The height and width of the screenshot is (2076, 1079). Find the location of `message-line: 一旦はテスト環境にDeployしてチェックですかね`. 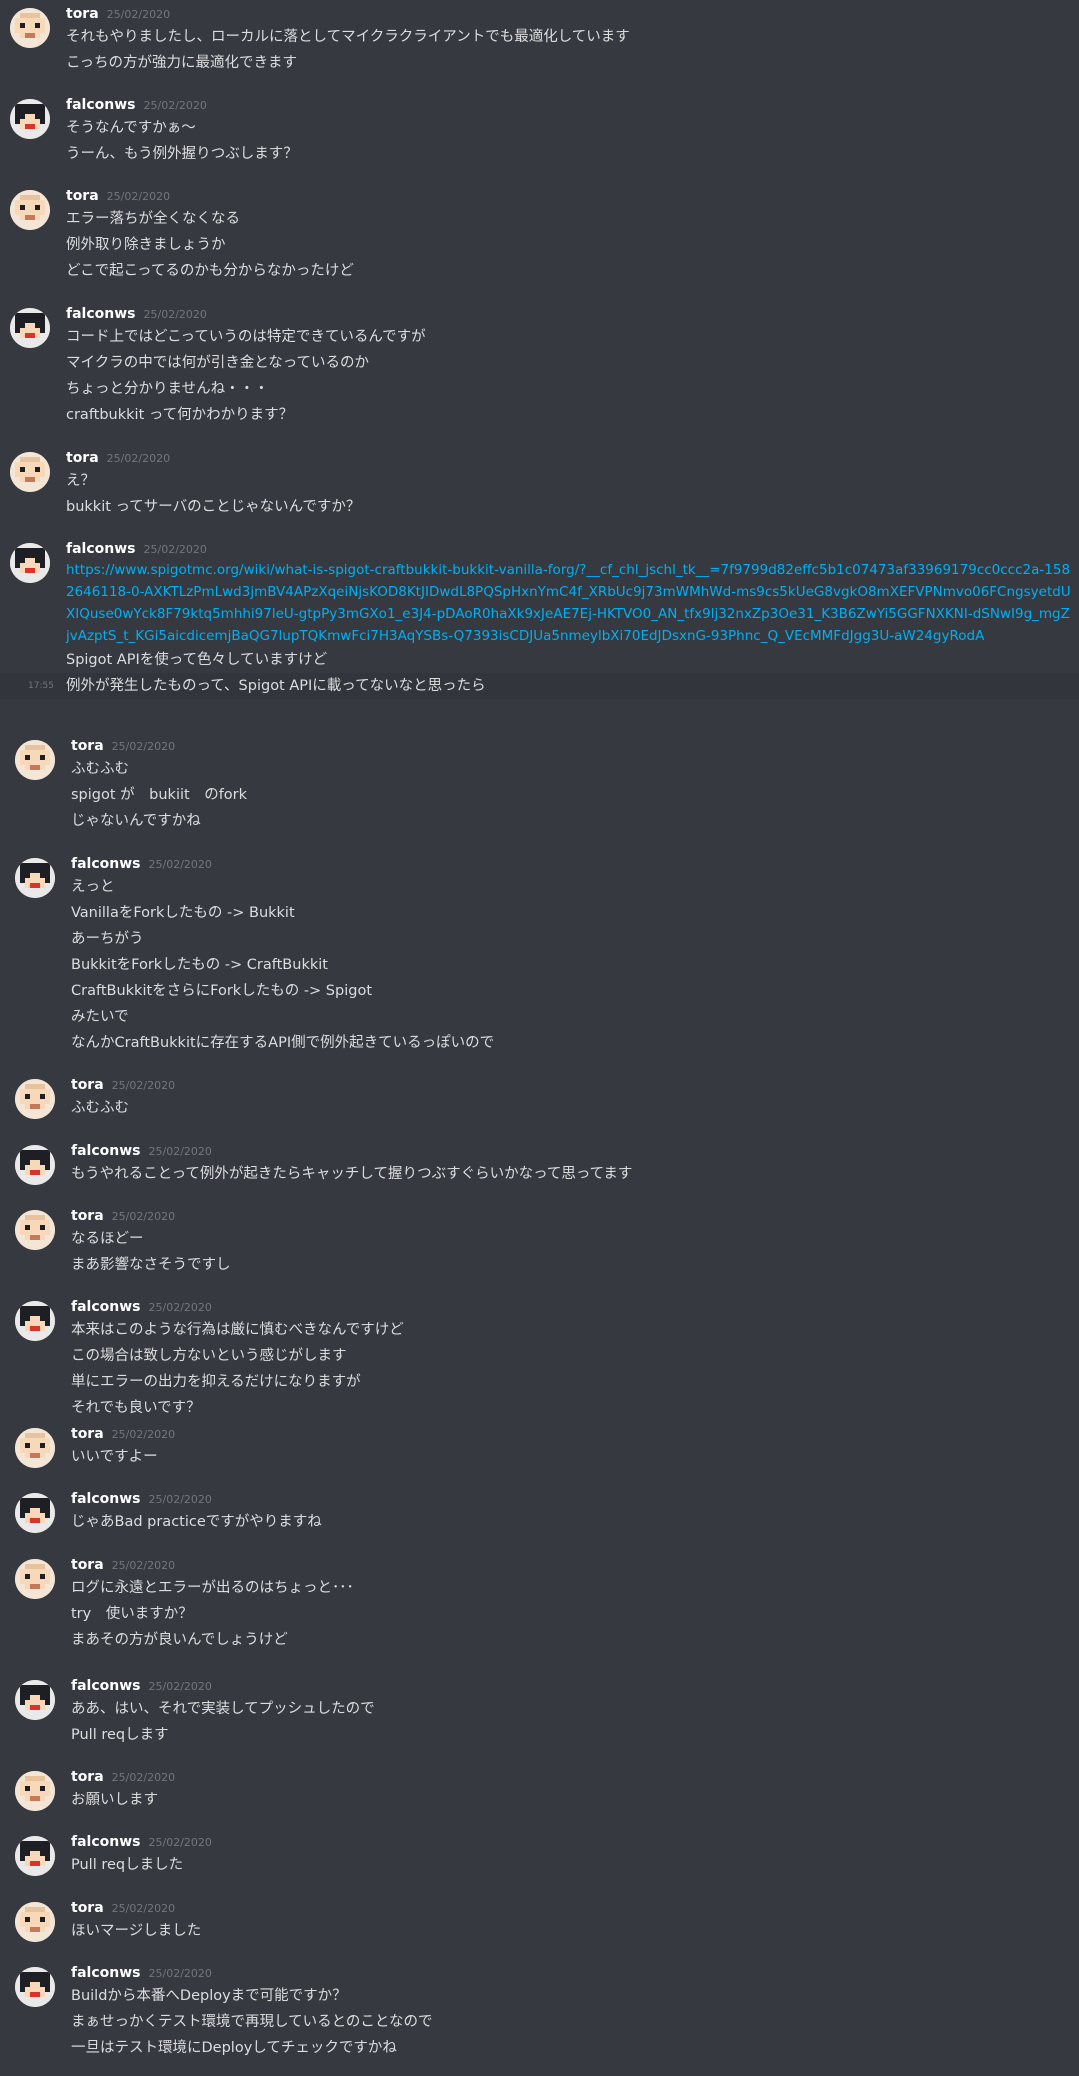

message-line: 一旦はテスト環境にDeployしてチェックですかね is located at coordinates (234, 2048).